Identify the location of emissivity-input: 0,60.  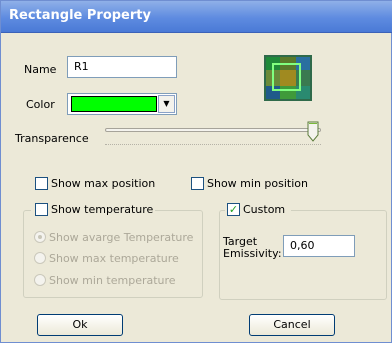
(319, 246).